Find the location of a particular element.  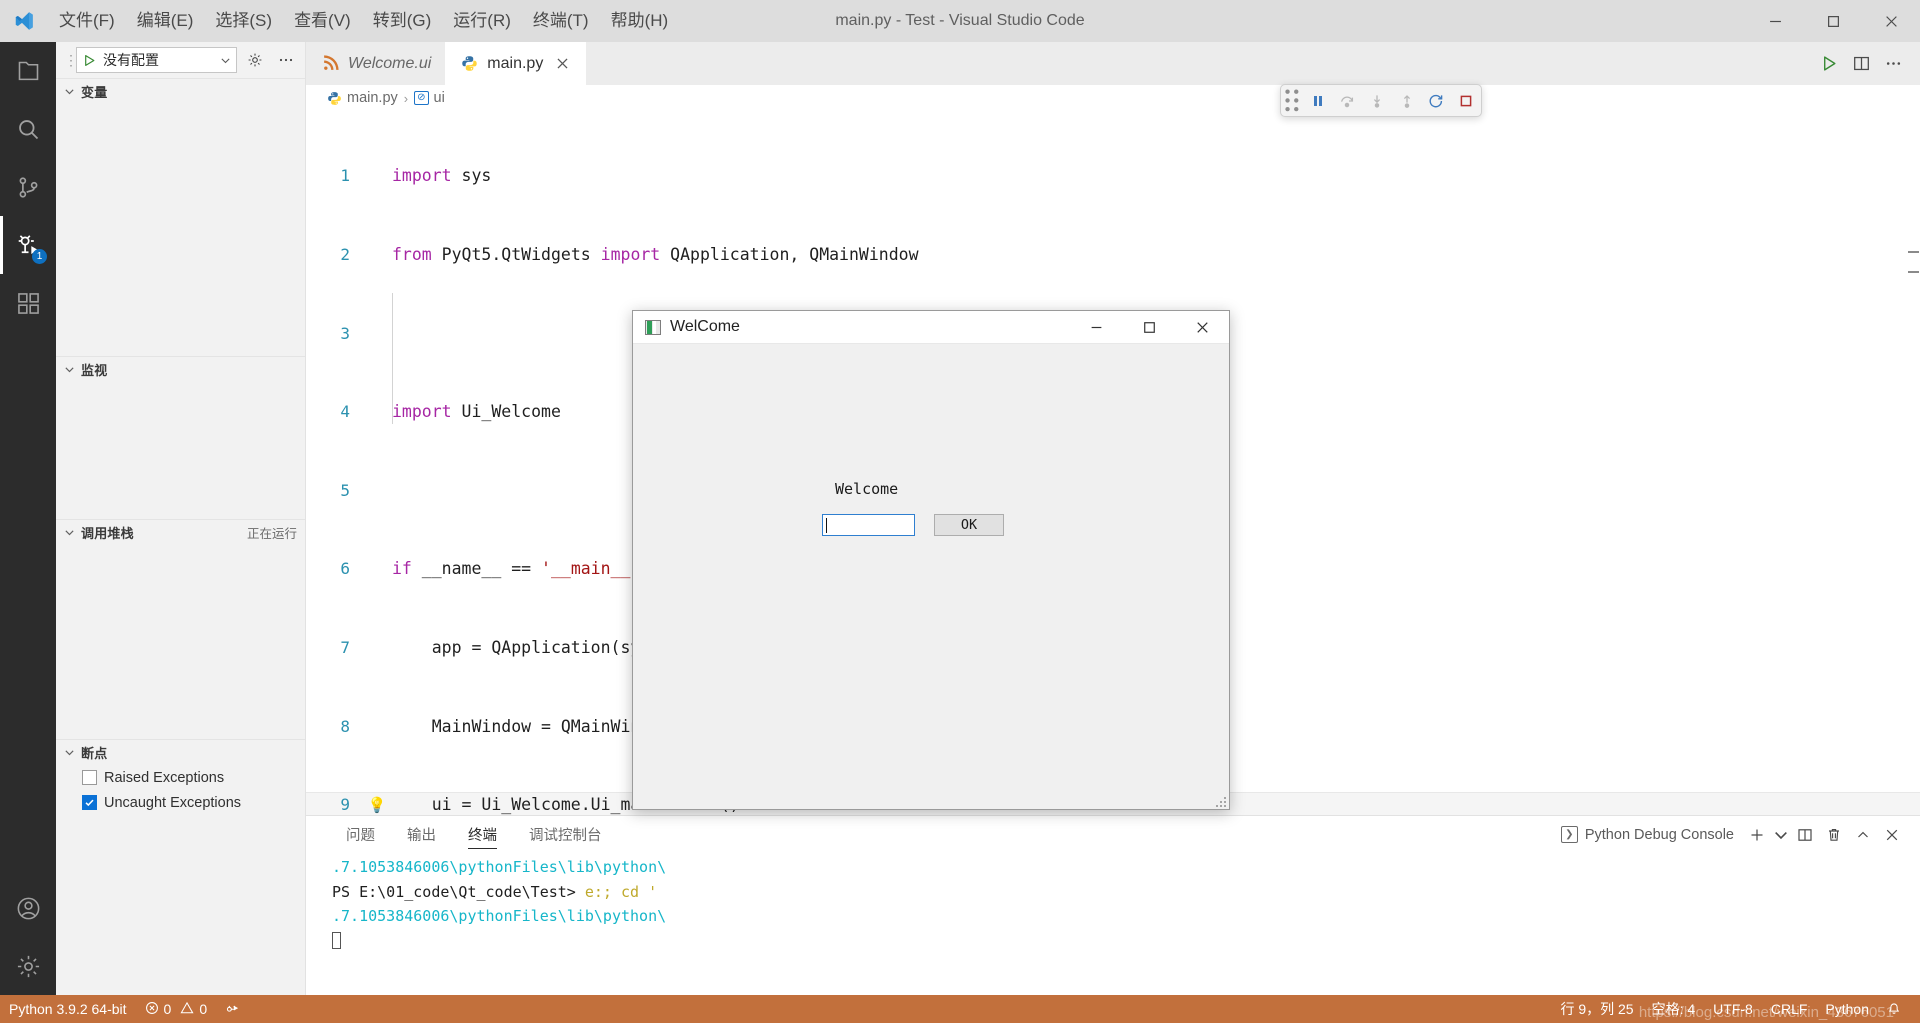

floating-debug-toolbar is located at coordinates (1381, 100).